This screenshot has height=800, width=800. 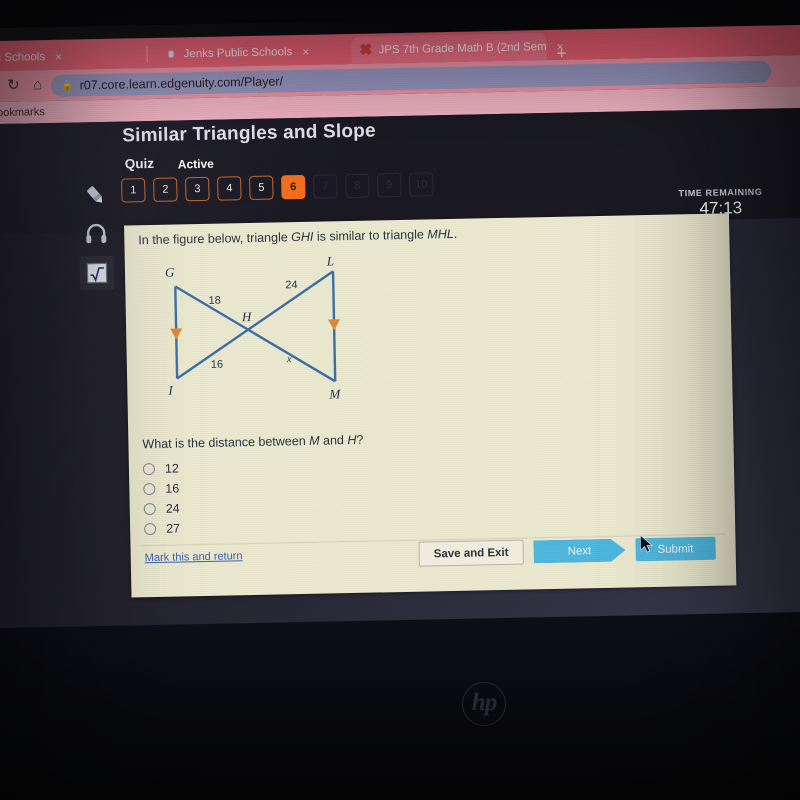 I want to click on headphones-icon, so click(x=96, y=233).